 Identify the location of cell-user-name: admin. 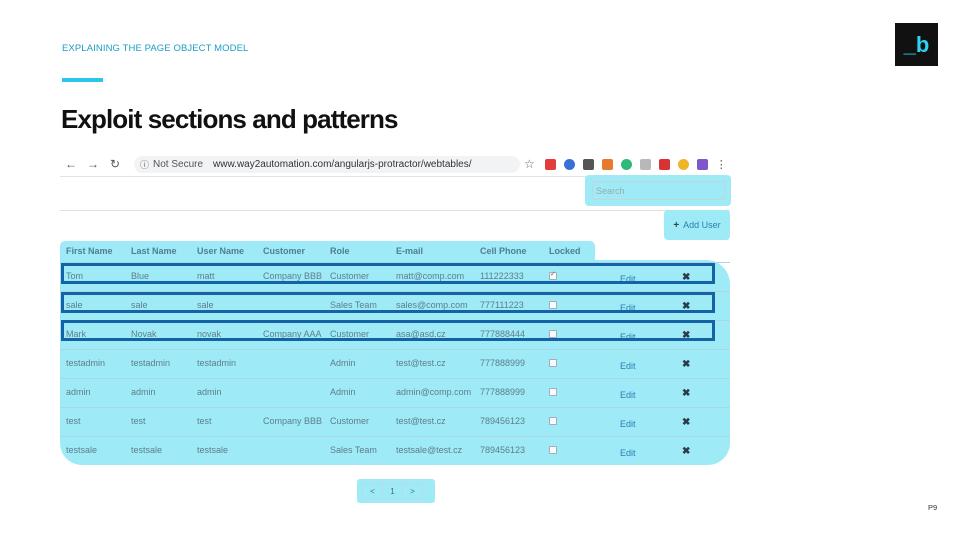
(209, 392).